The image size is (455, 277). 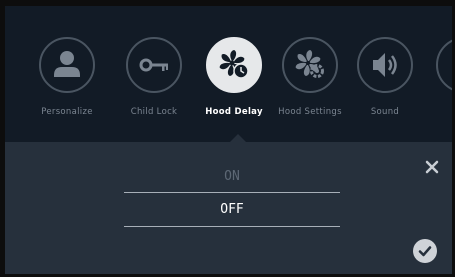 I want to click on option-off: OFF, so click(x=232, y=210).